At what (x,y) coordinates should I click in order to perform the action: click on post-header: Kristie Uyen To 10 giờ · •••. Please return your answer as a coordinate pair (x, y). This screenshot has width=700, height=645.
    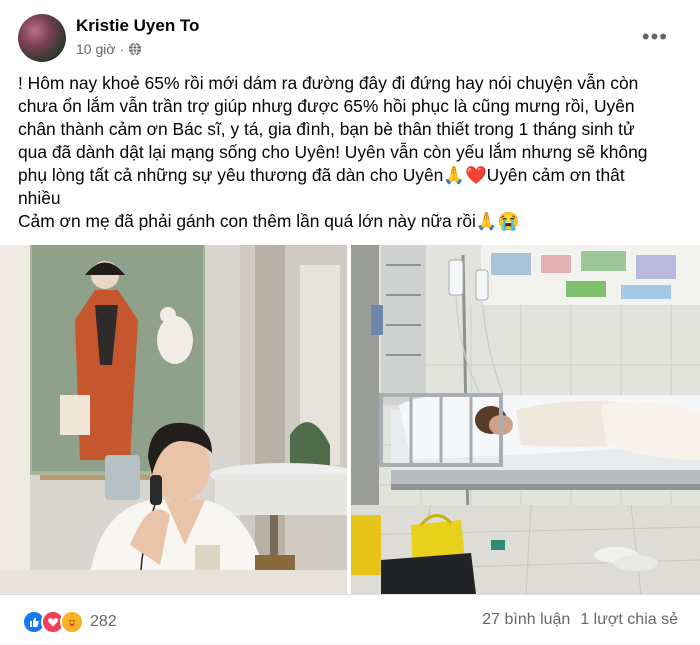
    Looking at the image, I should click on (351, 40).